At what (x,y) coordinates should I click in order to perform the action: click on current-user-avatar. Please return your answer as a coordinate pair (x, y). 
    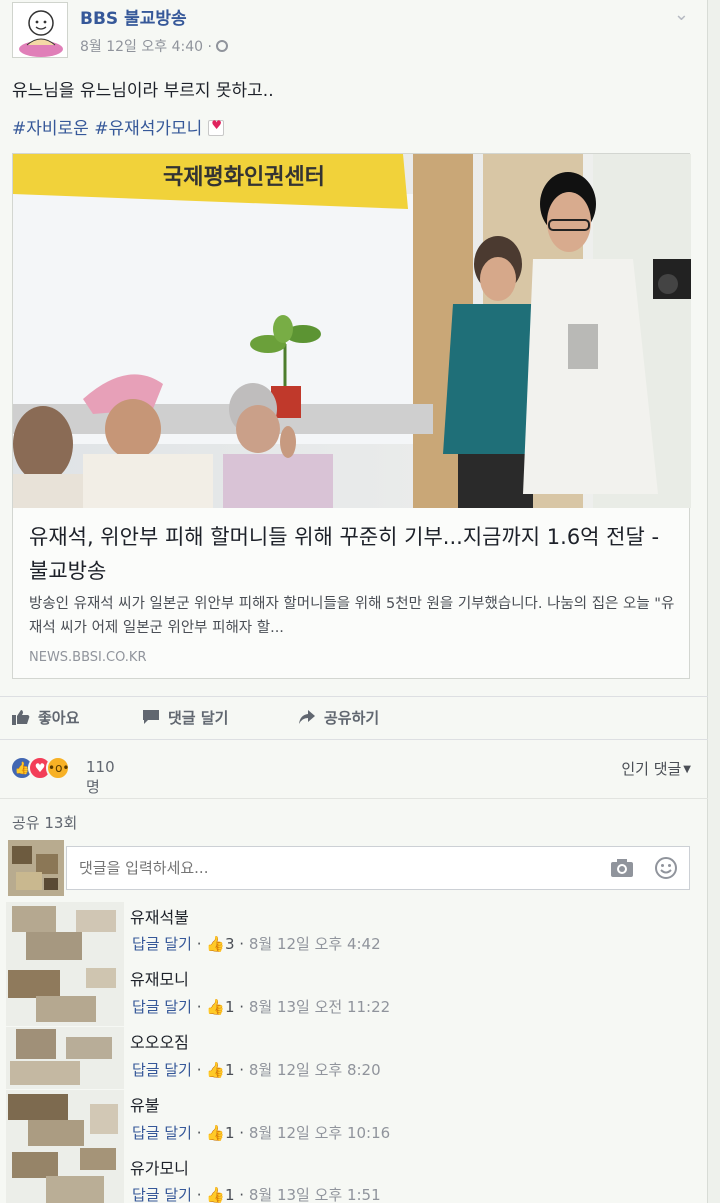
    Looking at the image, I should click on (36, 868).